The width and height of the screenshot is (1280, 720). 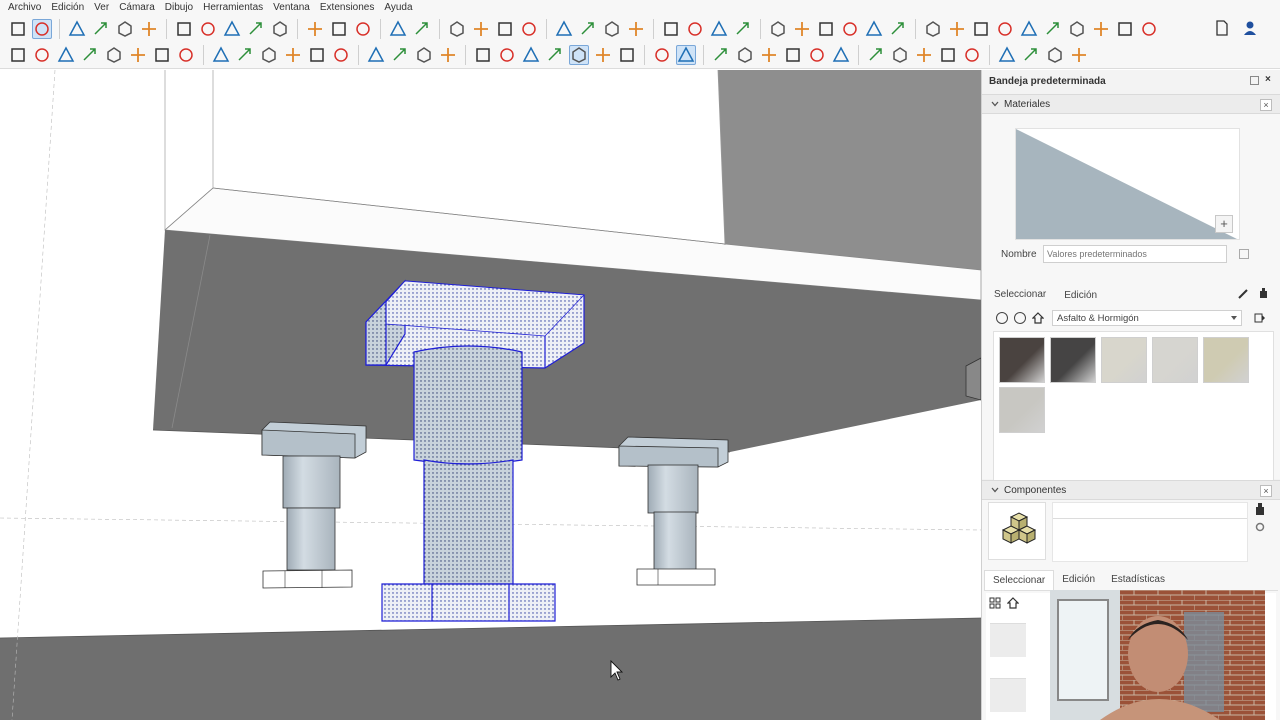 I want to click on box-icon, so click(x=66, y=55).